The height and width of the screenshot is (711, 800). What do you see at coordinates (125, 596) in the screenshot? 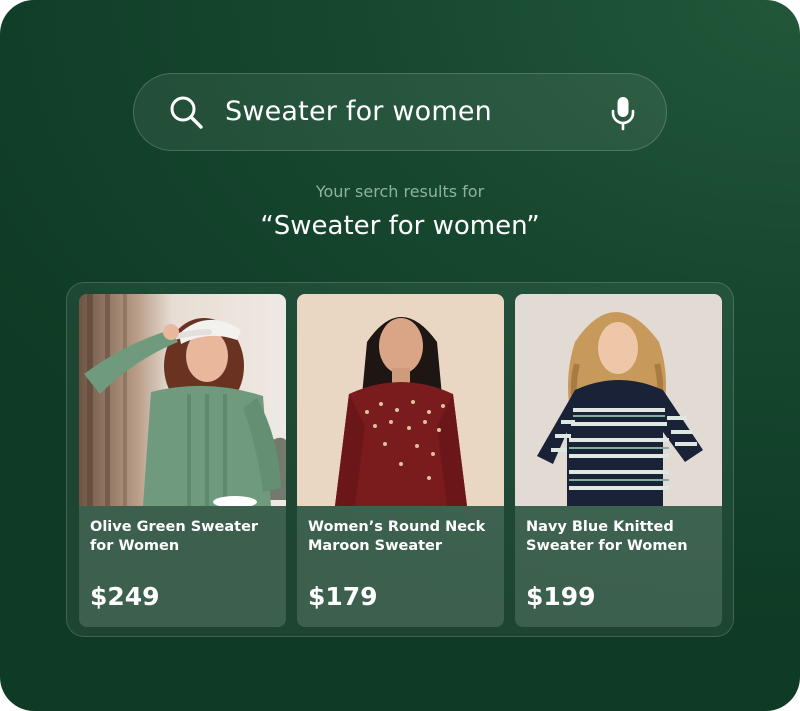
I see `product-price: $249` at bounding box center [125, 596].